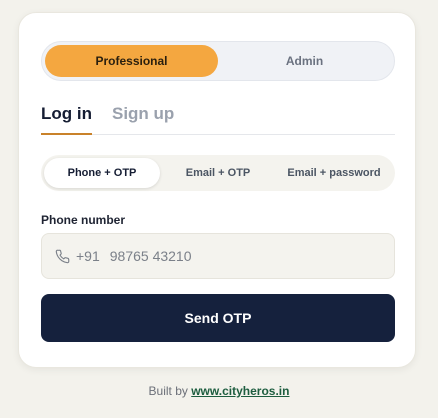  I want to click on phone-input, so click(251, 256).